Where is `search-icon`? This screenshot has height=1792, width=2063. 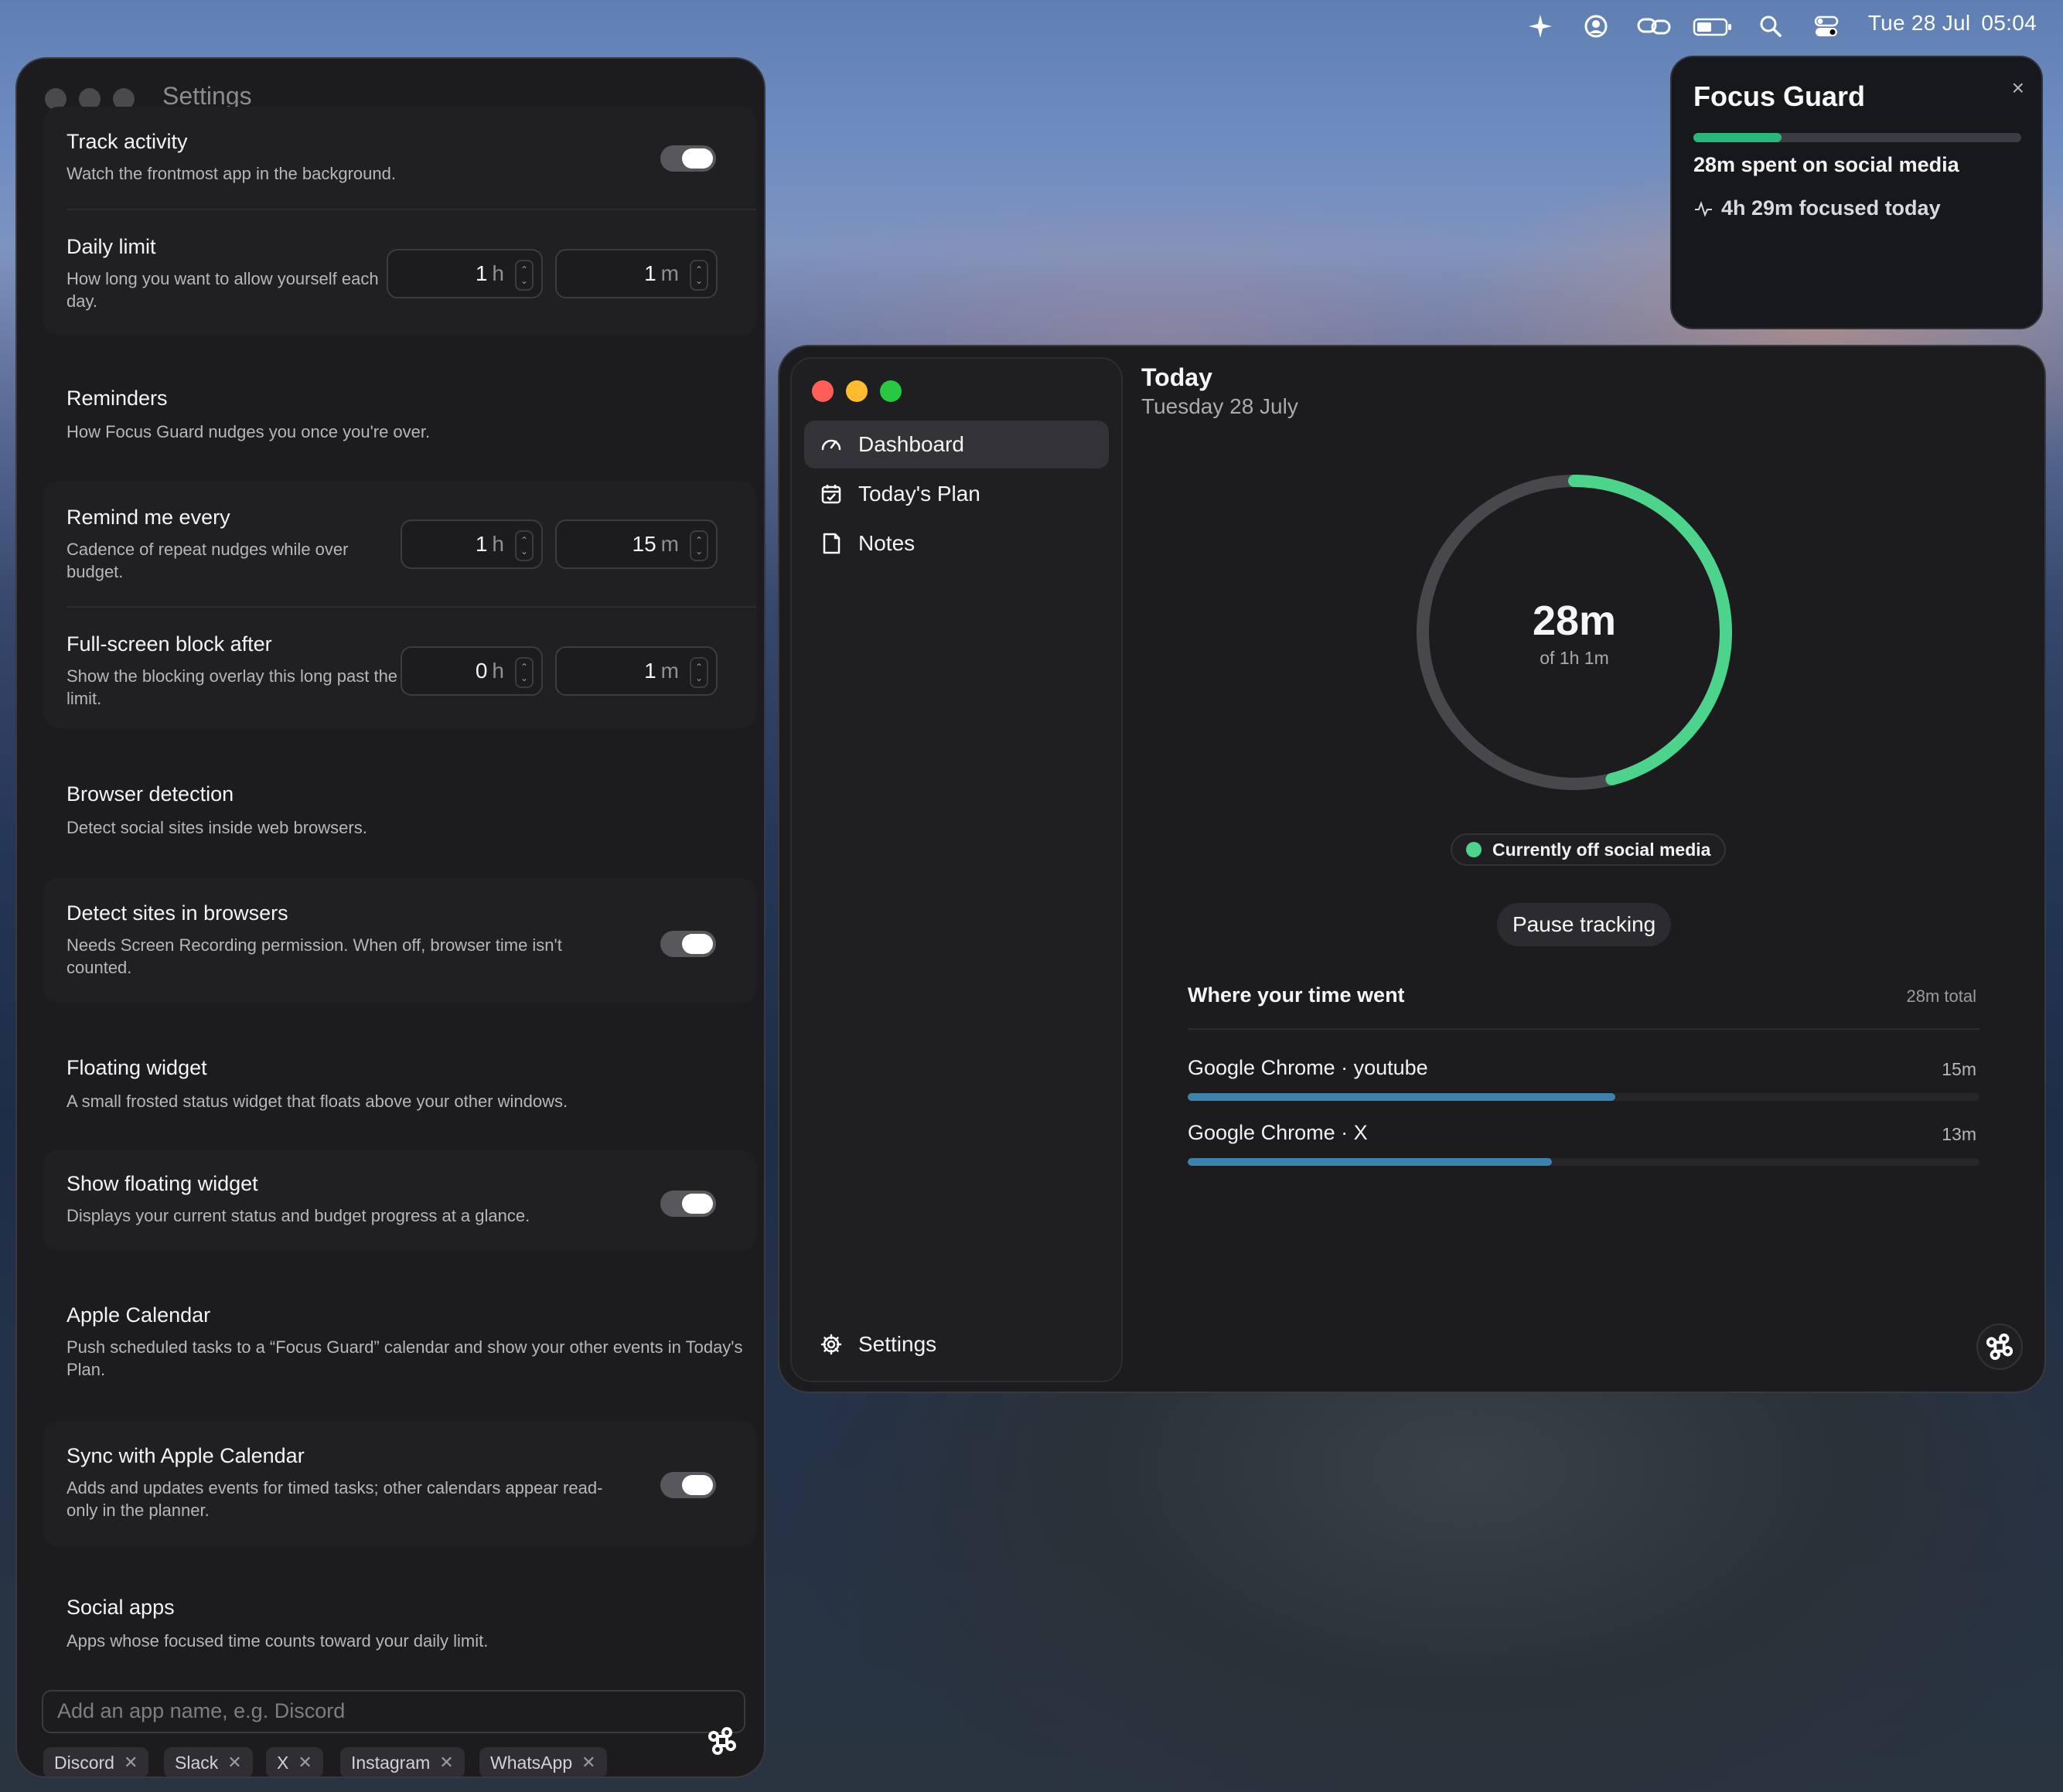
search-icon is located at coordinates (1771, 26).